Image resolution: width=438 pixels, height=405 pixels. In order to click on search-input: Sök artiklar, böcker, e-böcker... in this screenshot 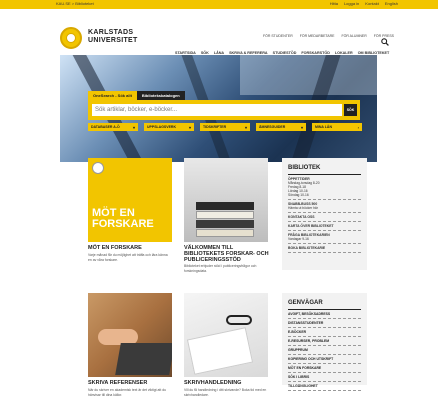, I will do `click(217, 110)`.